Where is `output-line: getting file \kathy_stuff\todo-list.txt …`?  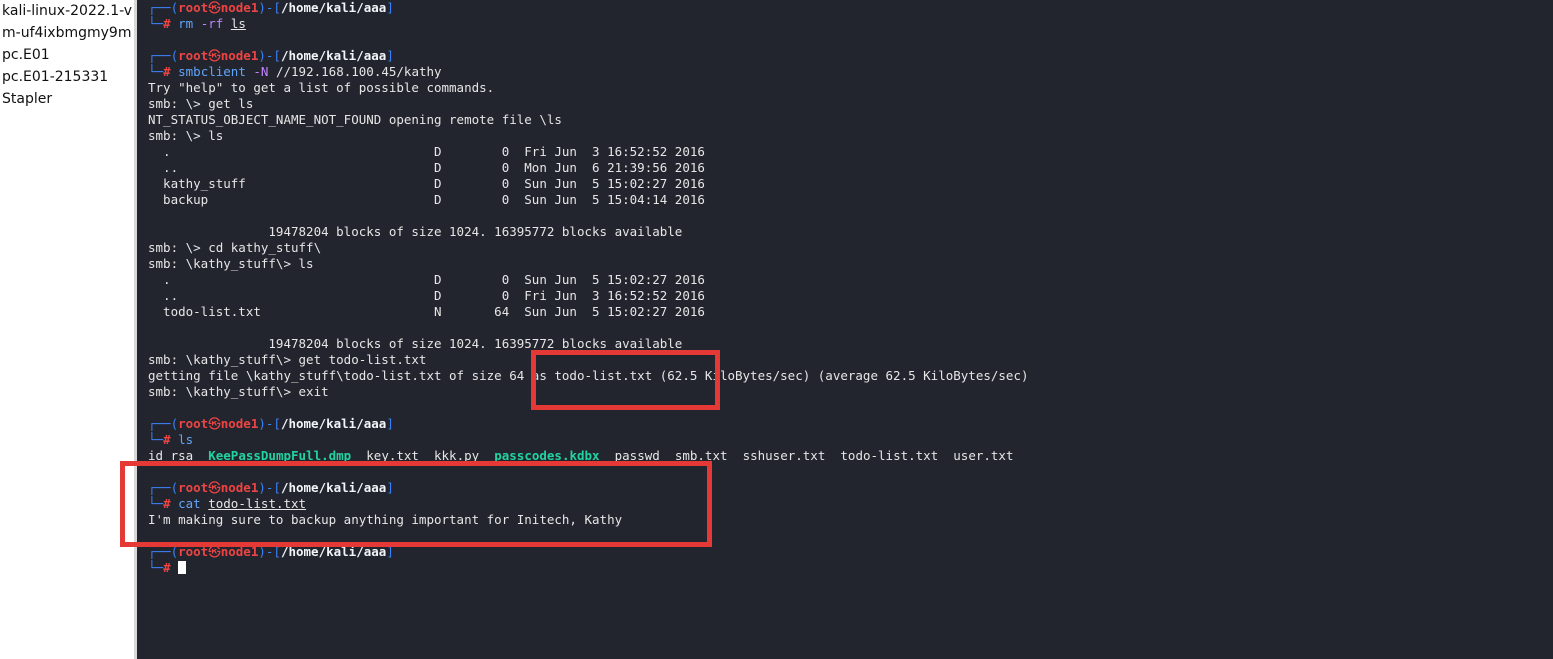
output-line: getting file \kathy_stuff\todo-list.txt … is located at coordinates (588, 375).